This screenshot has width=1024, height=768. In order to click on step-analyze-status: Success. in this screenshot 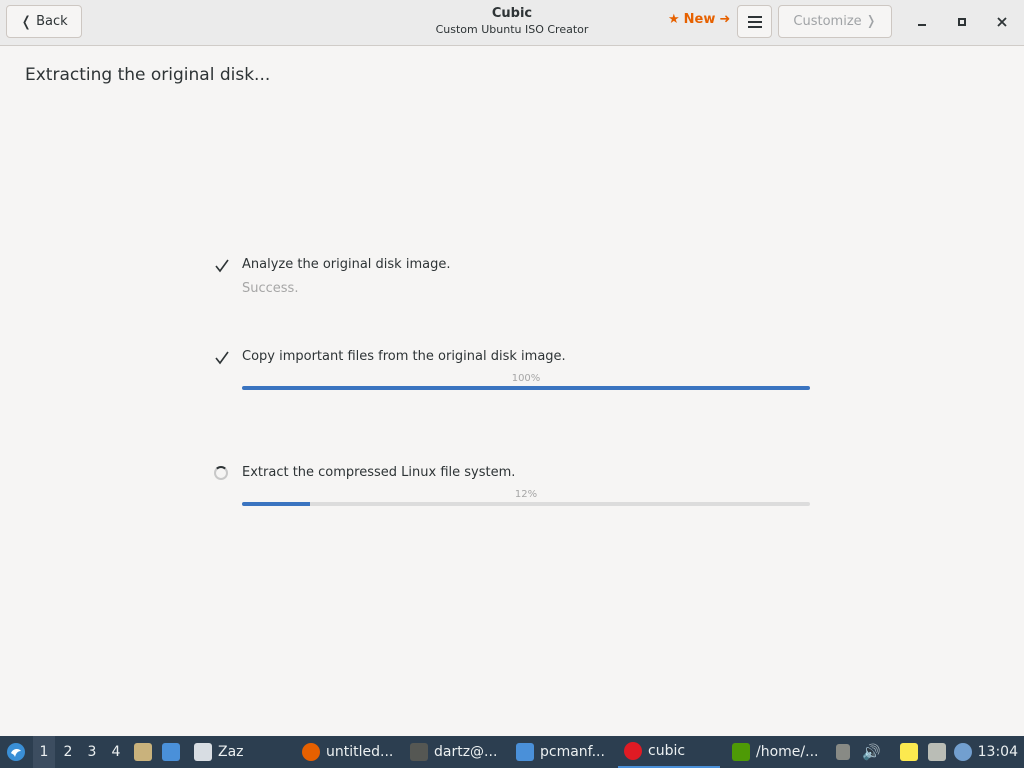, I will do `click(270, 288)`.